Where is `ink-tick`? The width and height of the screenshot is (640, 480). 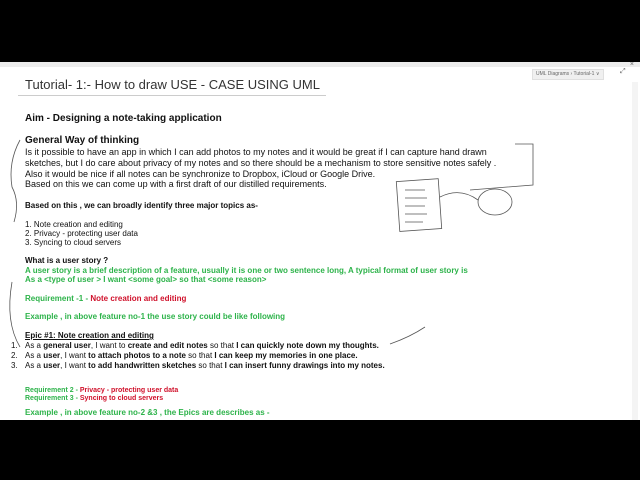 ink-tick is located at coordinates (407, 335).